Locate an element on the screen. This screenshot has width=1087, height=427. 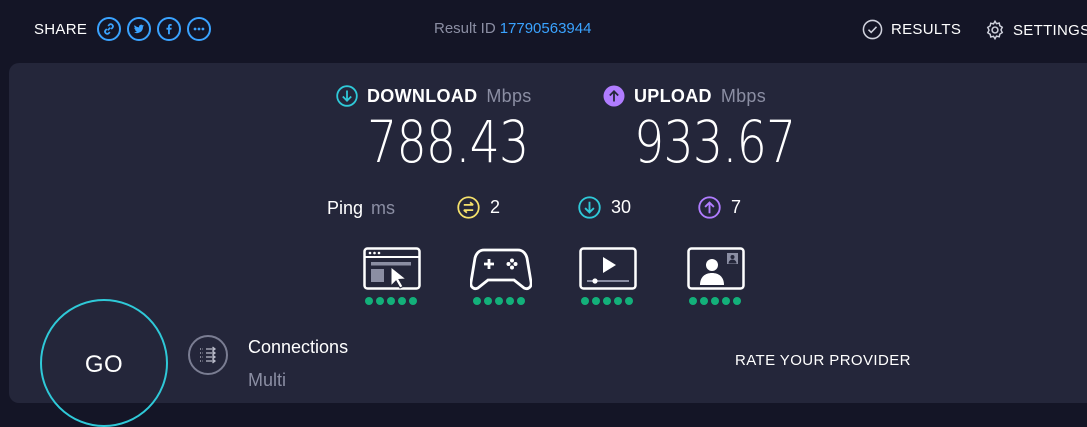
video-streaming-rating is located at coordinates (607, 301).